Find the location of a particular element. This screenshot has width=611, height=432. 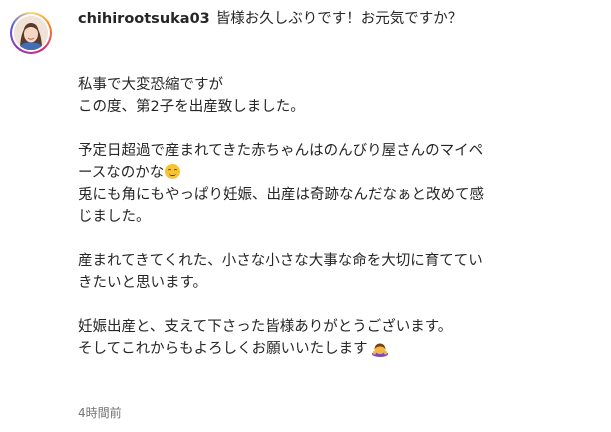

caption-text: 皆様お久しぶりです！お元気ですか？ is located at coordinates (339, 19).